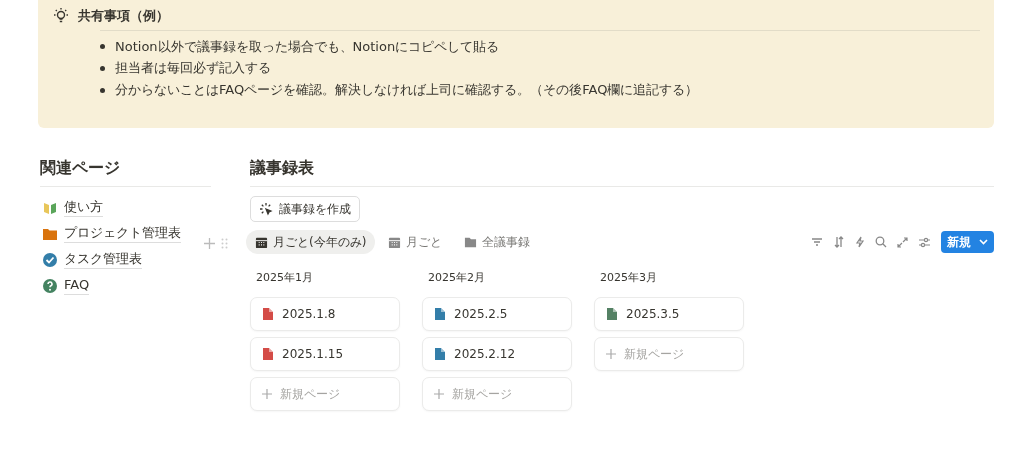 The image size is (1024, 452). I want to click on page-card: 2025.2.12, so click(497, 353).